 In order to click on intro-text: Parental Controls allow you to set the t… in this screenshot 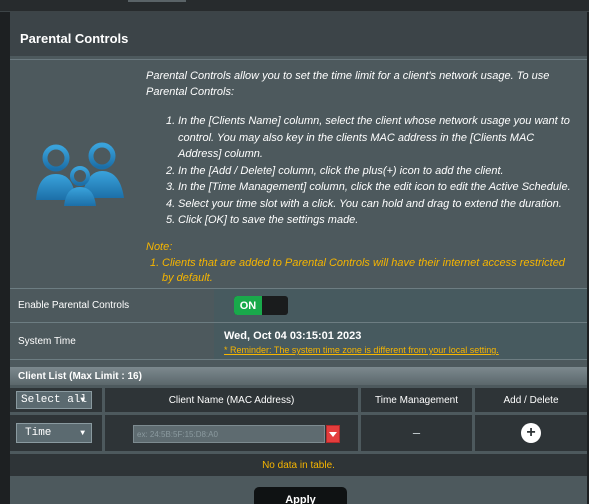, I will do `click(348, 84)`.